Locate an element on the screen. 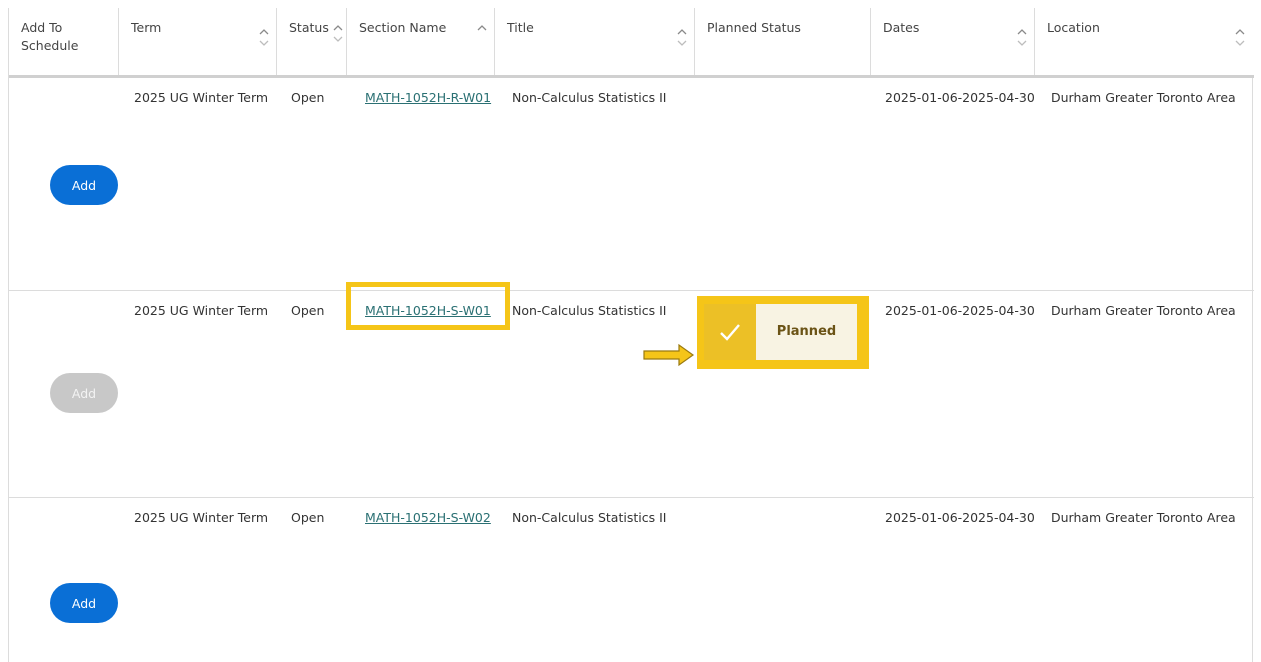 The width and height of the screenshot is (1261, 662). section-name-link: MATH-1052H-S-W02 is located at coordinates (428, 517).